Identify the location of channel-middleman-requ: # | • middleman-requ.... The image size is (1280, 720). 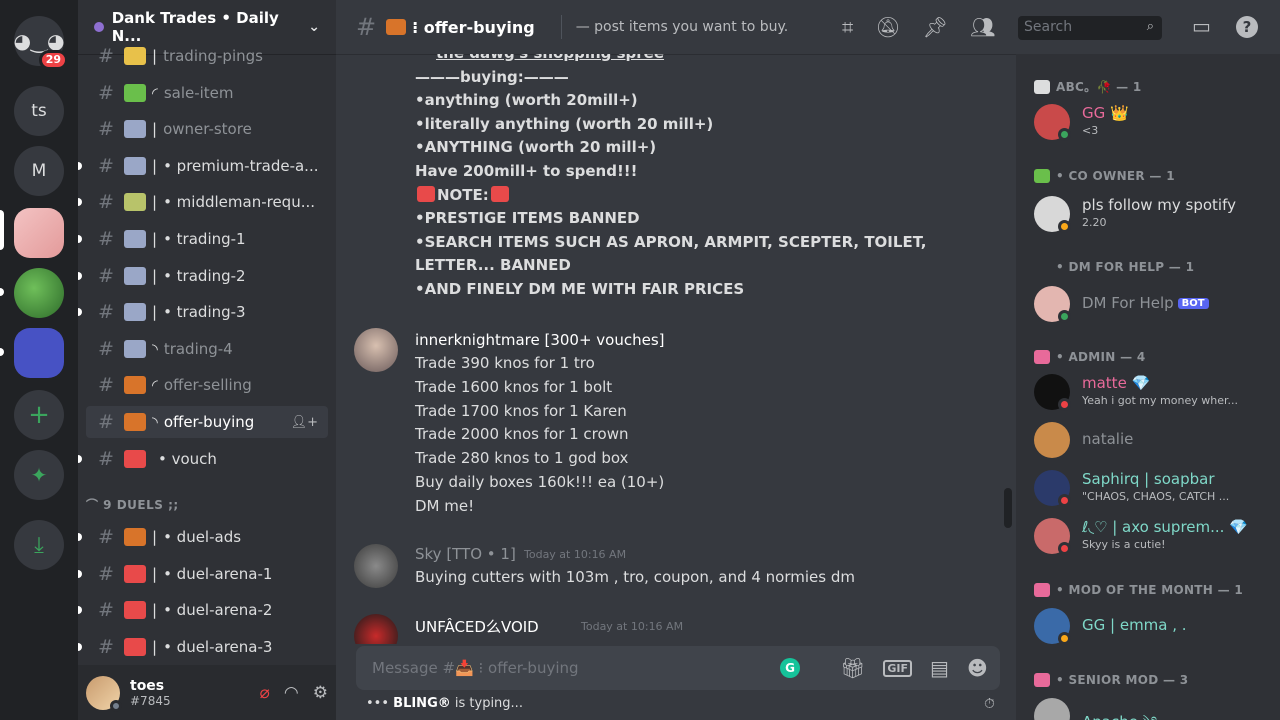
(203, 202).